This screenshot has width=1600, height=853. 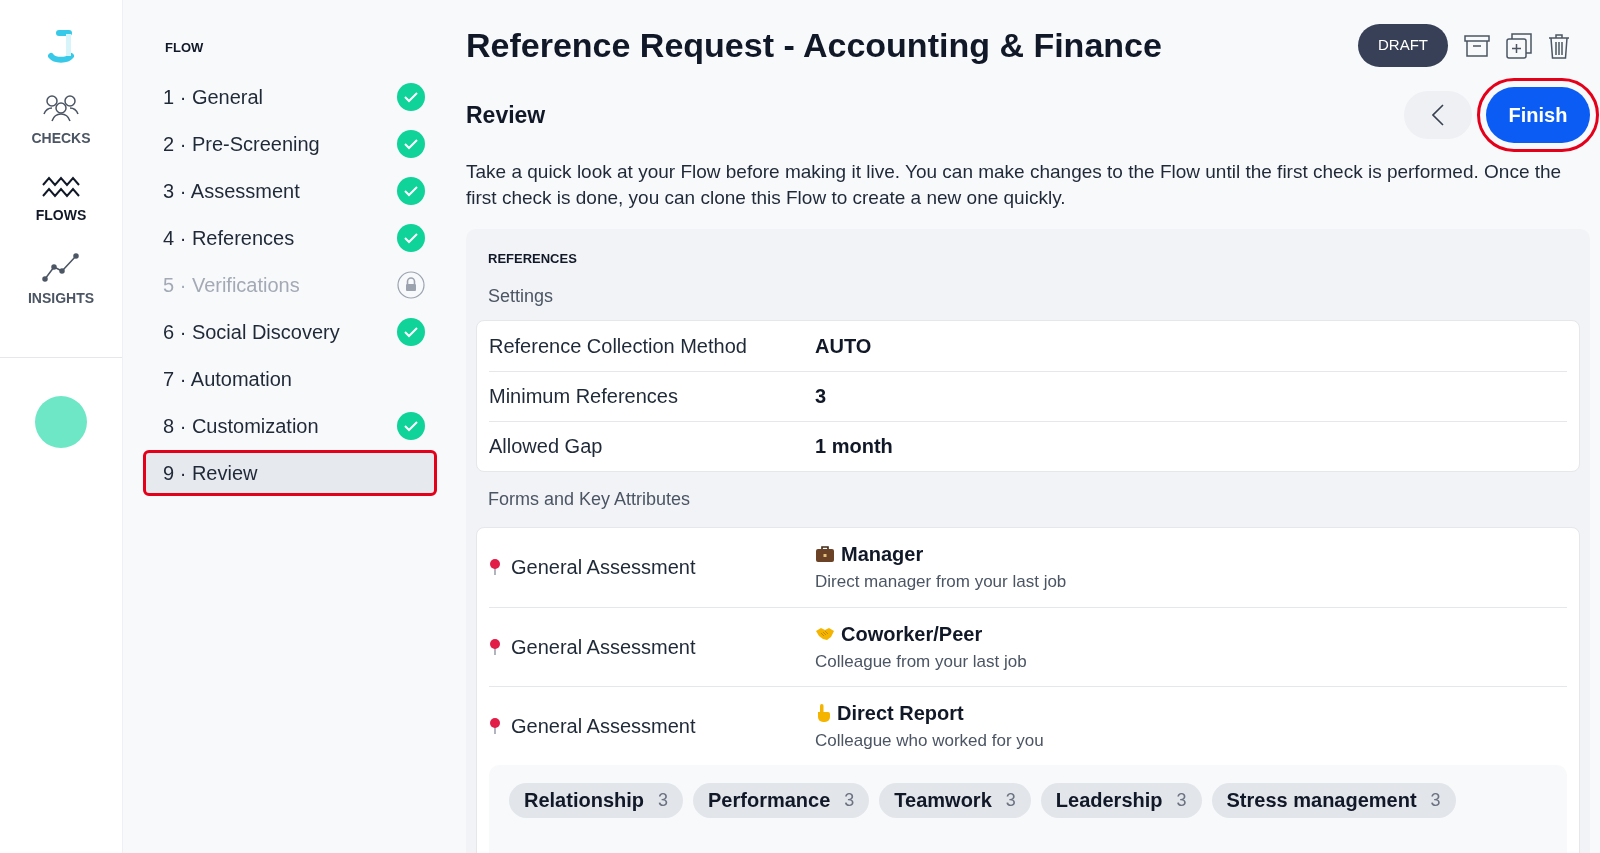 I want to click on setting-name: Reference Collection Method, so click(x=618, y=346).